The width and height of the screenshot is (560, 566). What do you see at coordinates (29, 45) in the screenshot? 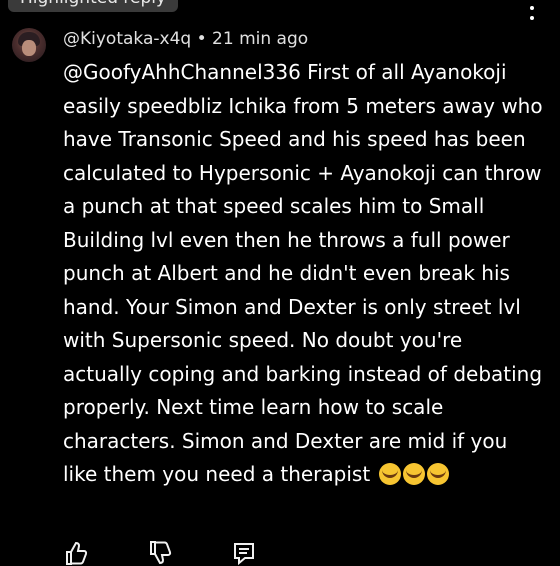
I see `avatar` at bounding box center [29, 45].